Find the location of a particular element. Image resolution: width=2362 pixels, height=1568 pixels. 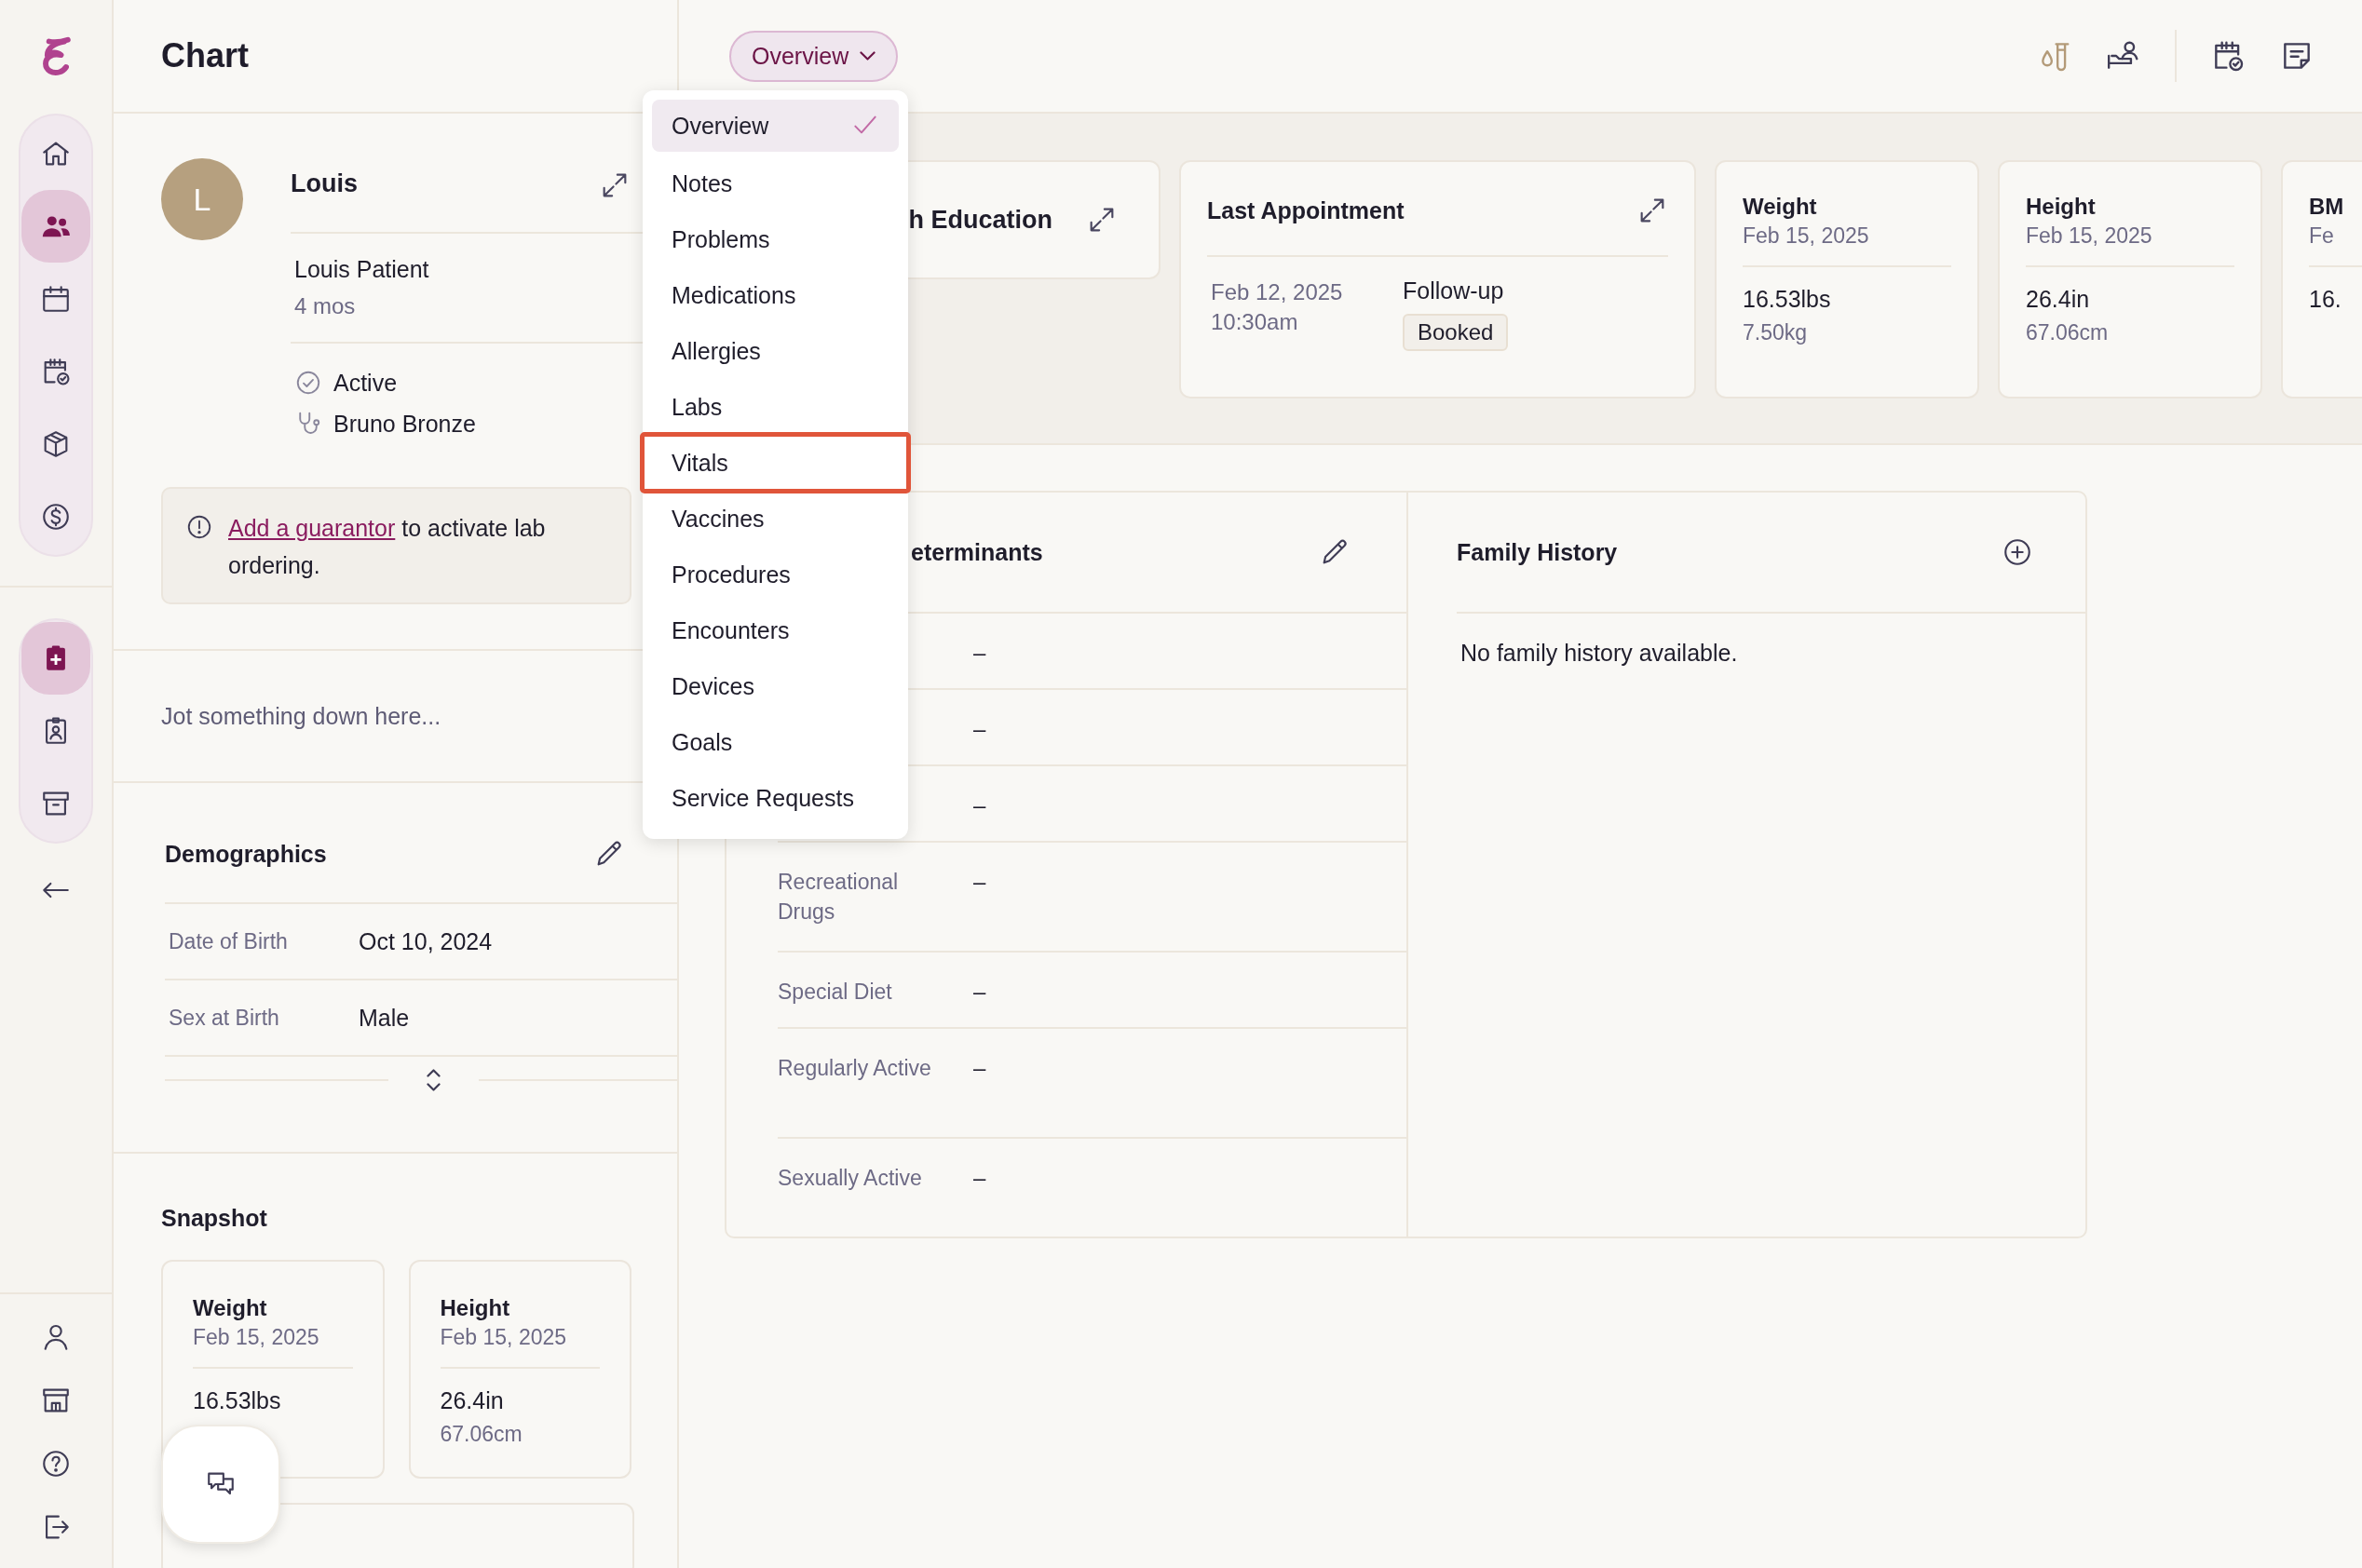

field-label: Regularly Active is located at coordinates (855, 1068).